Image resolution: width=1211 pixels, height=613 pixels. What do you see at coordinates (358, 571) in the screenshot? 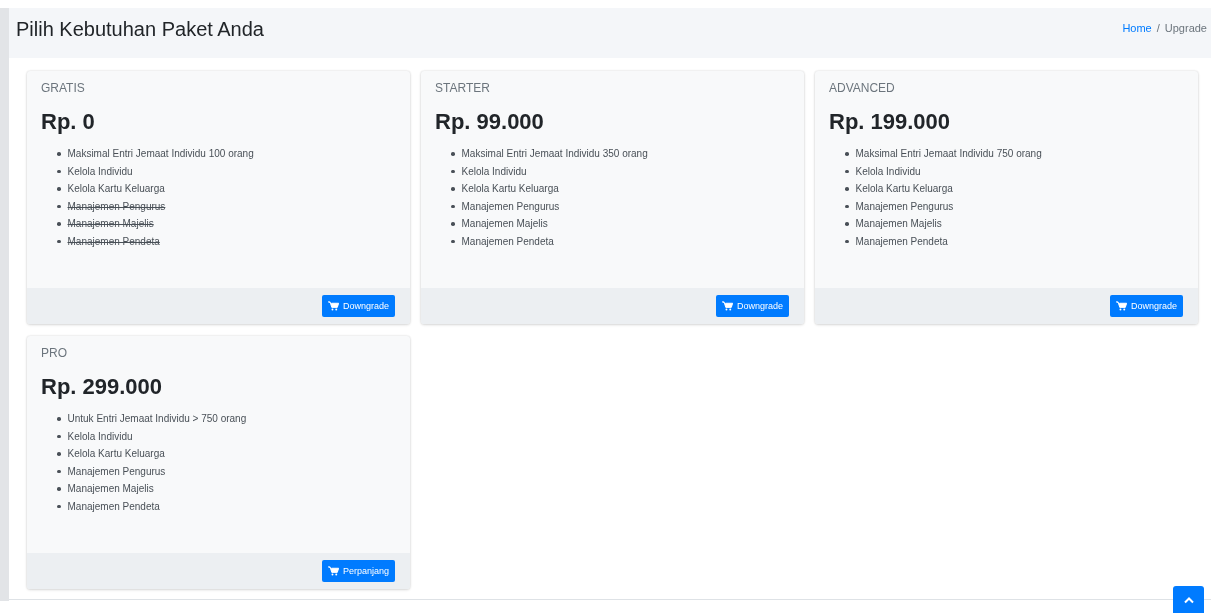
I see `plan-button: Perpanjang` at bounding box center [358, 571].